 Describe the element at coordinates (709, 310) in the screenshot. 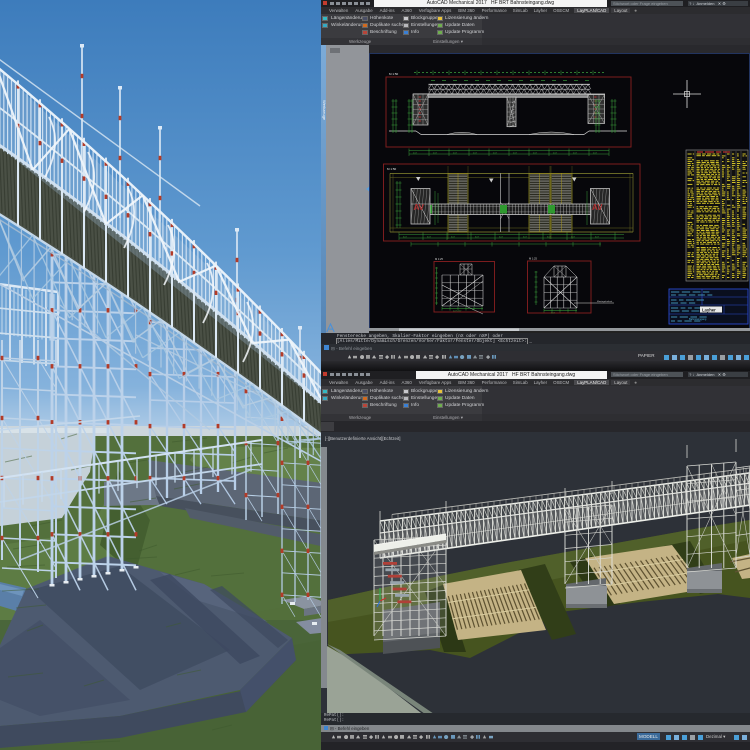

I see `svg-text: Layher` at that location.